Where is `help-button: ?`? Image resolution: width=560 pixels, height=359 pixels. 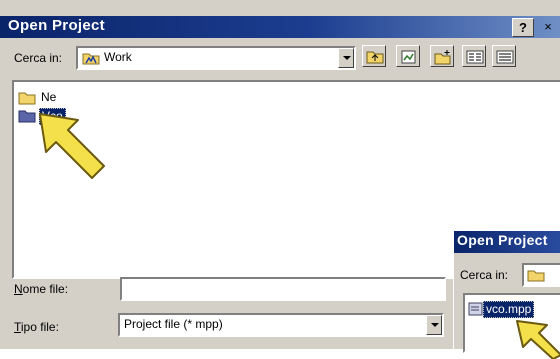 help-button: ? is located at coordinates (523, 27).